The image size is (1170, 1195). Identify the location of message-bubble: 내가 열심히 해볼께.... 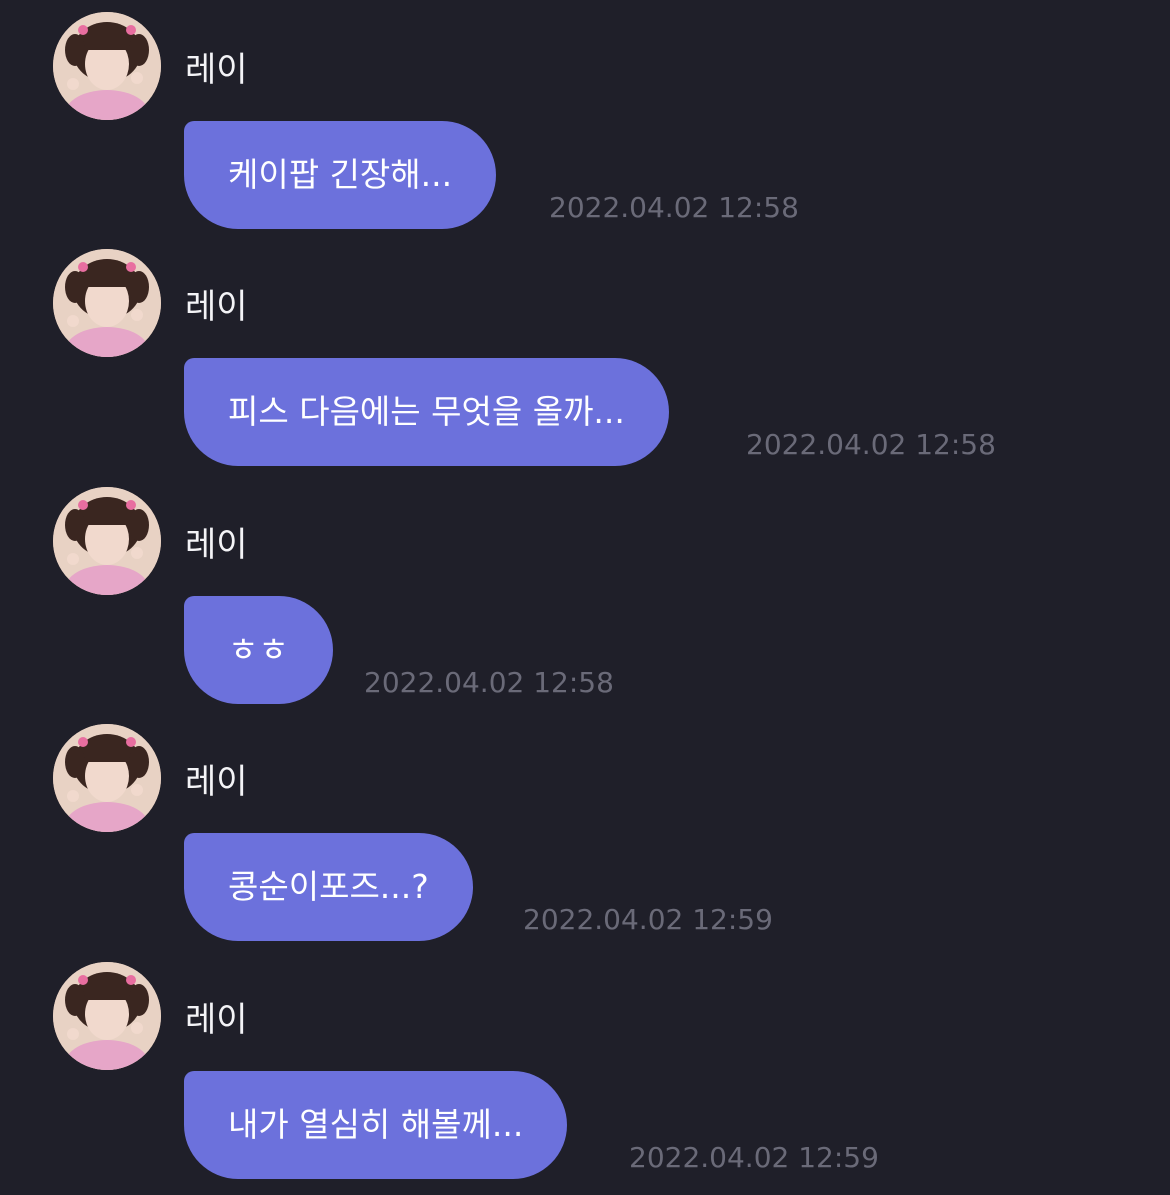
(376, 1125).